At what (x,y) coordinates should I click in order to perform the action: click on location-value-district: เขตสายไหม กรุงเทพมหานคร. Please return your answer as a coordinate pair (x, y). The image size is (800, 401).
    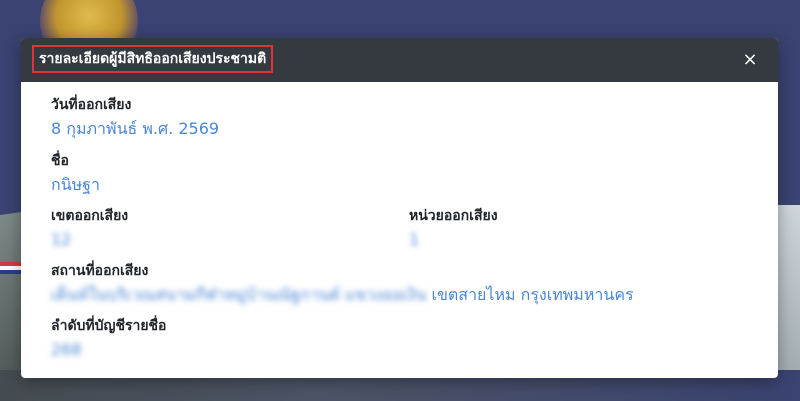
    Looking at the image, I should click on (532, 294).